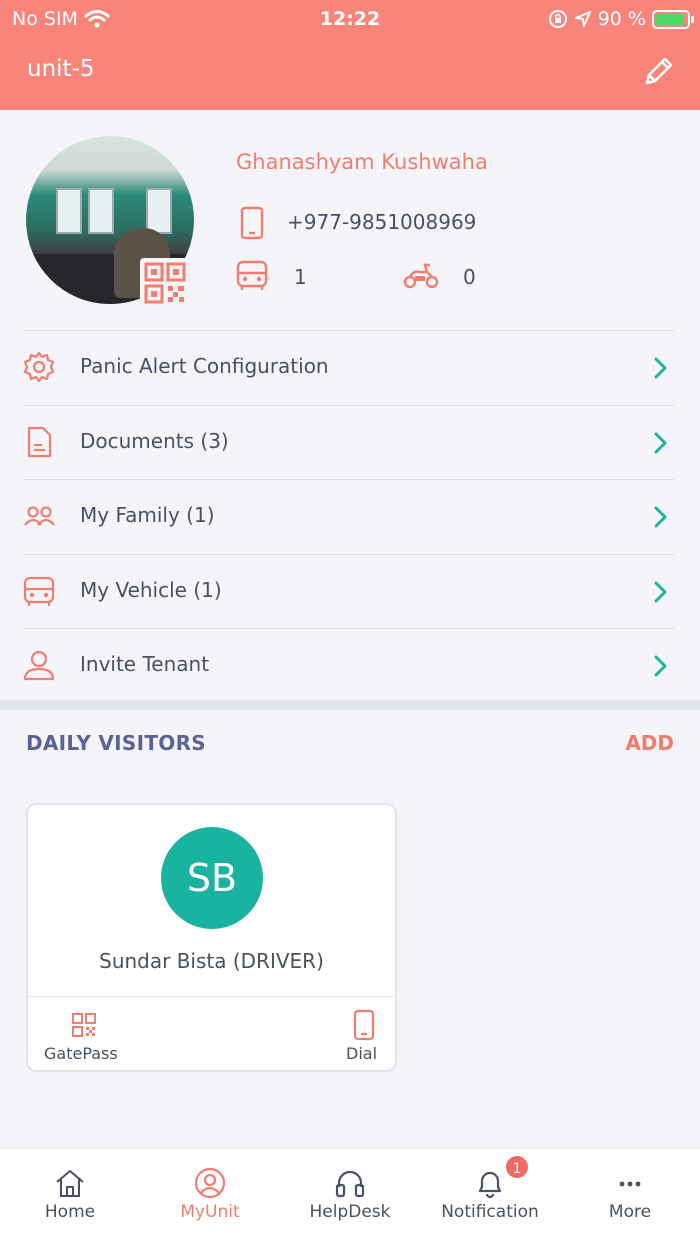  Describe the element at coordinates (350, 665) in the screenshot. I see `menu-item-invite-tenant: Invite Tenant` at that location.